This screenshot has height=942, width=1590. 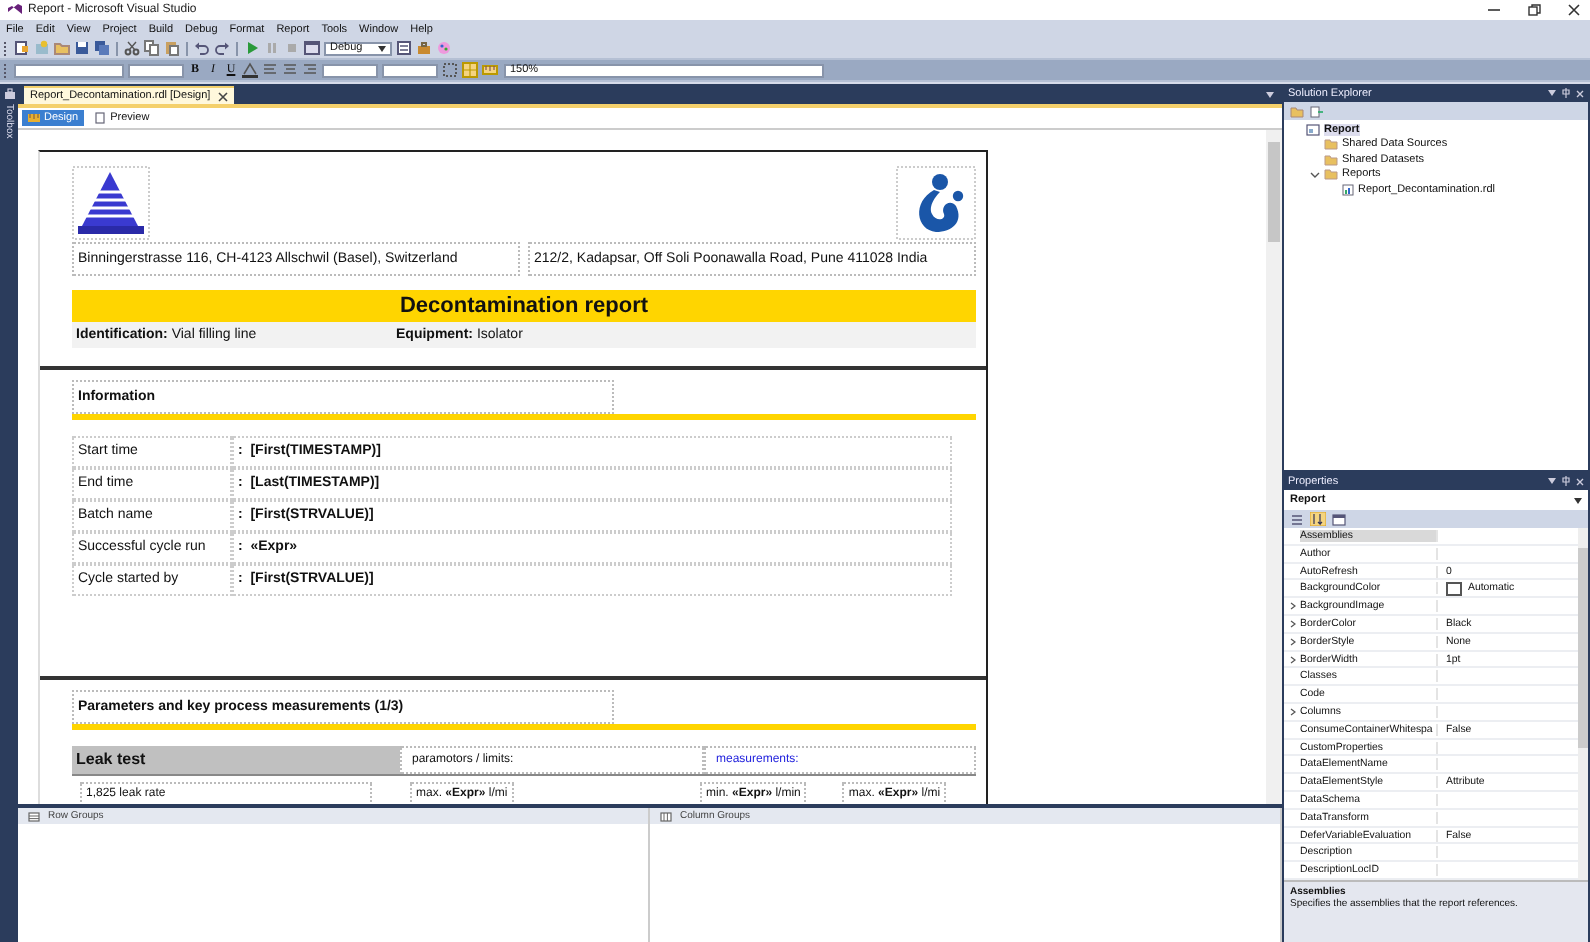 I want to click on property-pages-icon, so click(x=1339, y=519).